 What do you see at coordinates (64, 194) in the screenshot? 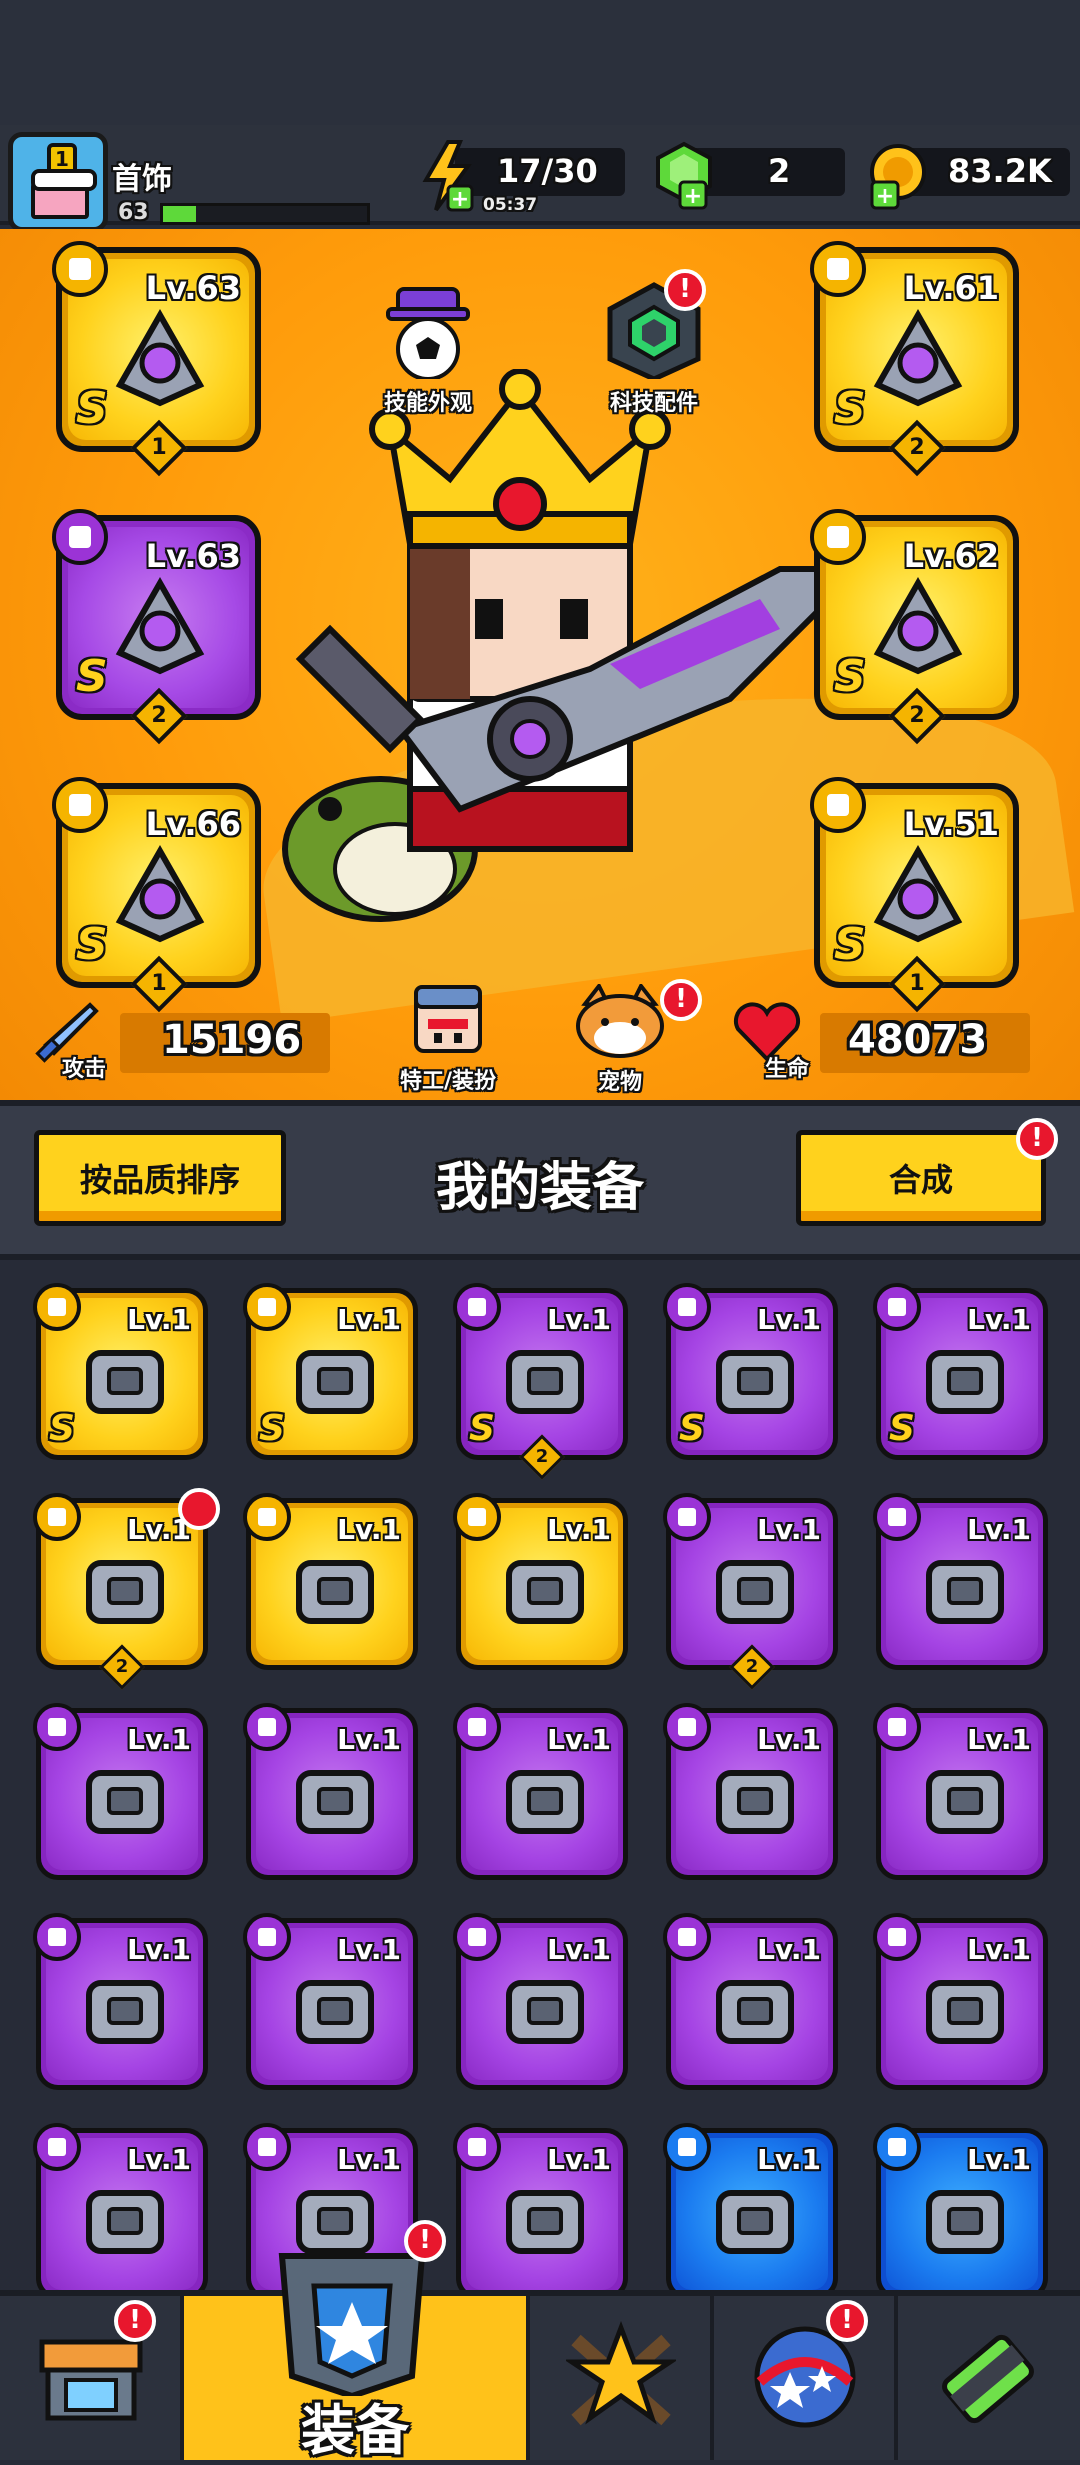
I see `cake-icon` at bounding box center [64, 194].